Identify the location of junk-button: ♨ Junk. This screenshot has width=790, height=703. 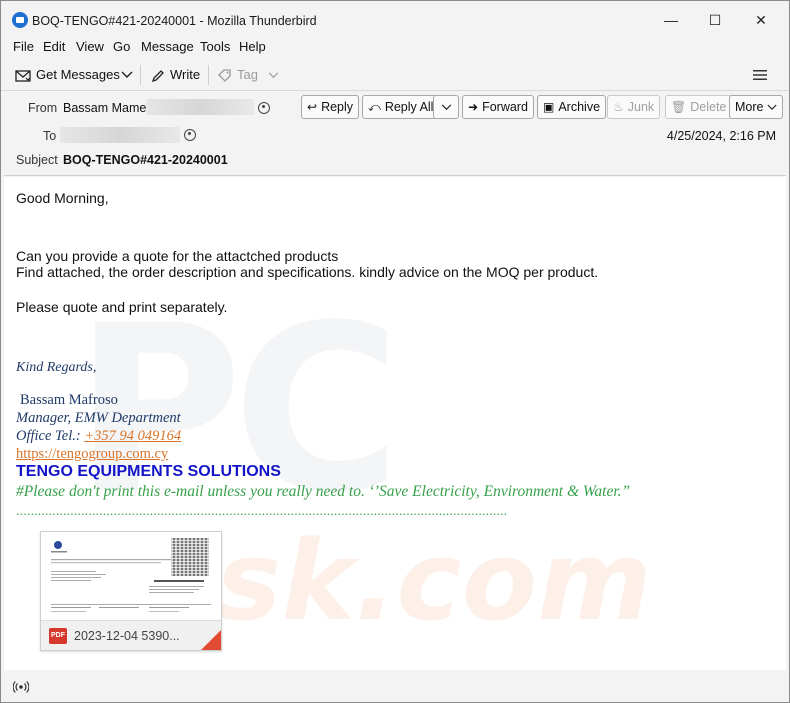
(634, 107).